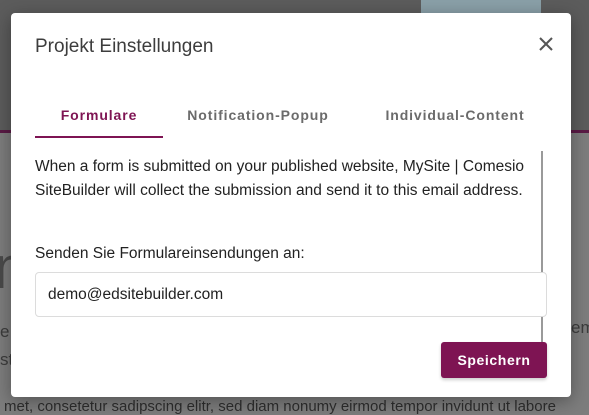  I want to click on background-text-fragment-left-1: e, so click(5, 331).